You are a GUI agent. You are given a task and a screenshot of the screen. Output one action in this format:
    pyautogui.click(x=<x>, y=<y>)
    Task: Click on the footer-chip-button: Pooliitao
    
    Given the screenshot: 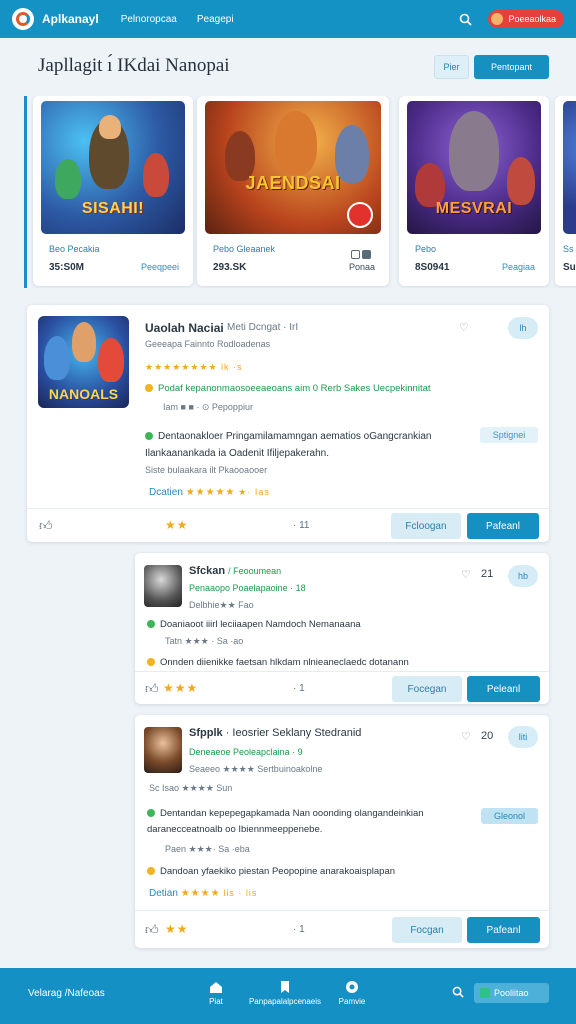 What is the action you would take?
    pyautogui.click(x=511, y=993)
    